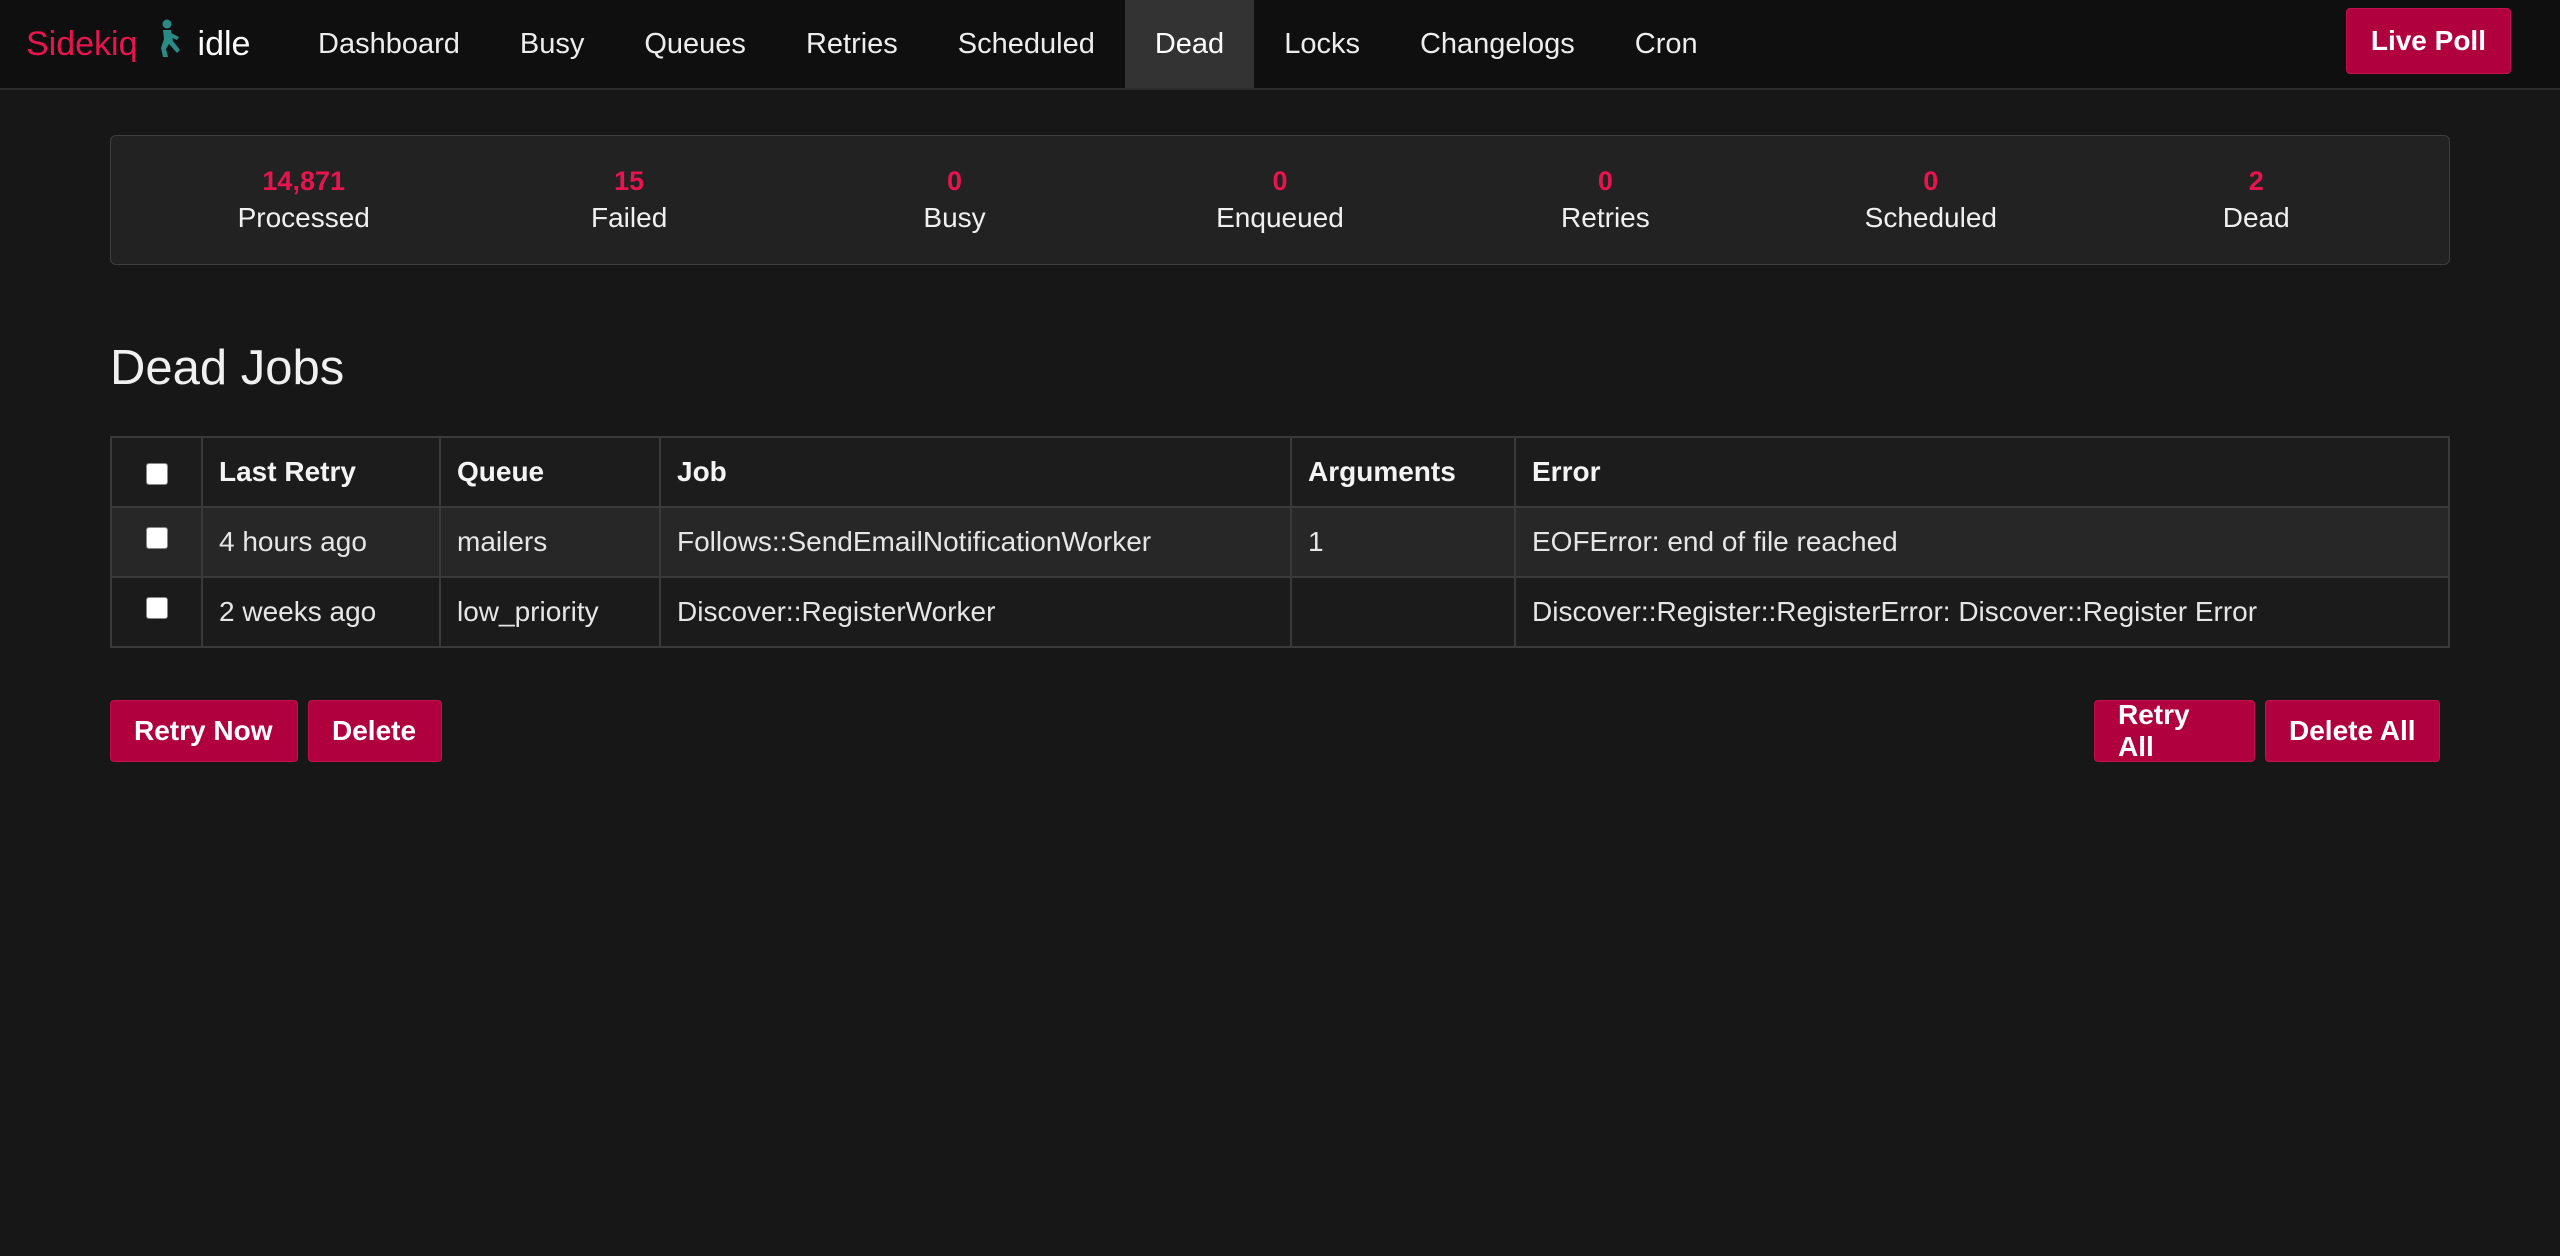 The width and height of the screenshot is (2560, 1256). Describe the element at coordinates (2256, 200) in the screenshot. I see `stat-dead: 2 Dead` at that location.